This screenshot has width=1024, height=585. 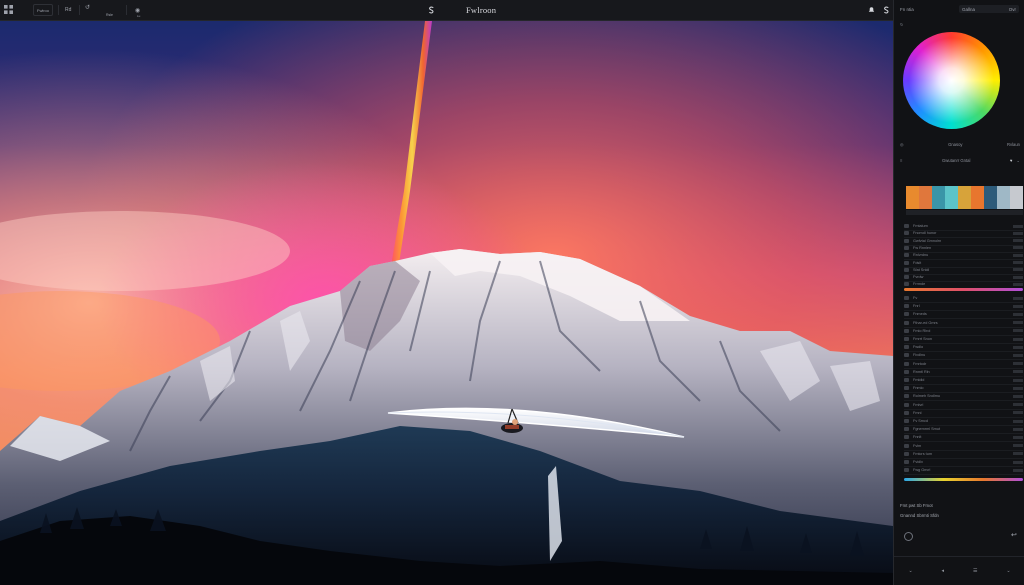 I want to click on heart-icon: ♥, so click(x=1011, y=160).